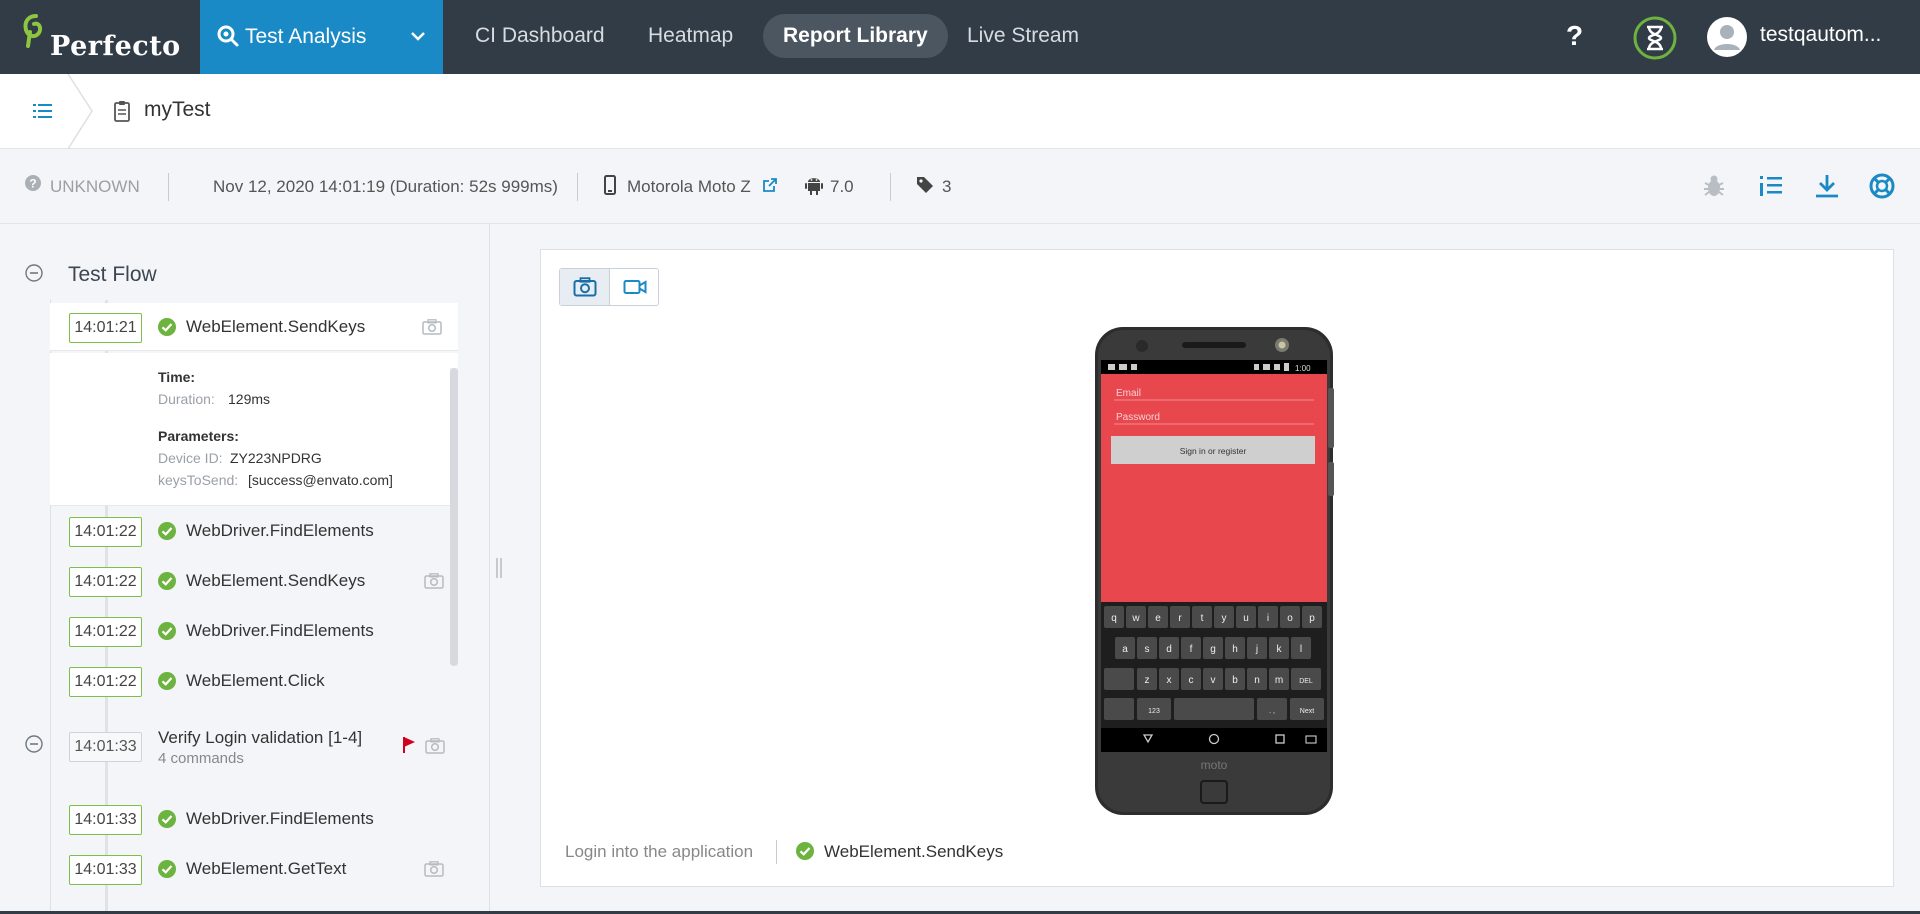  What do you see at coordinates (177, 109) in the screenshot?
I see `page-title: myTest` at bounding box center [177, 109].